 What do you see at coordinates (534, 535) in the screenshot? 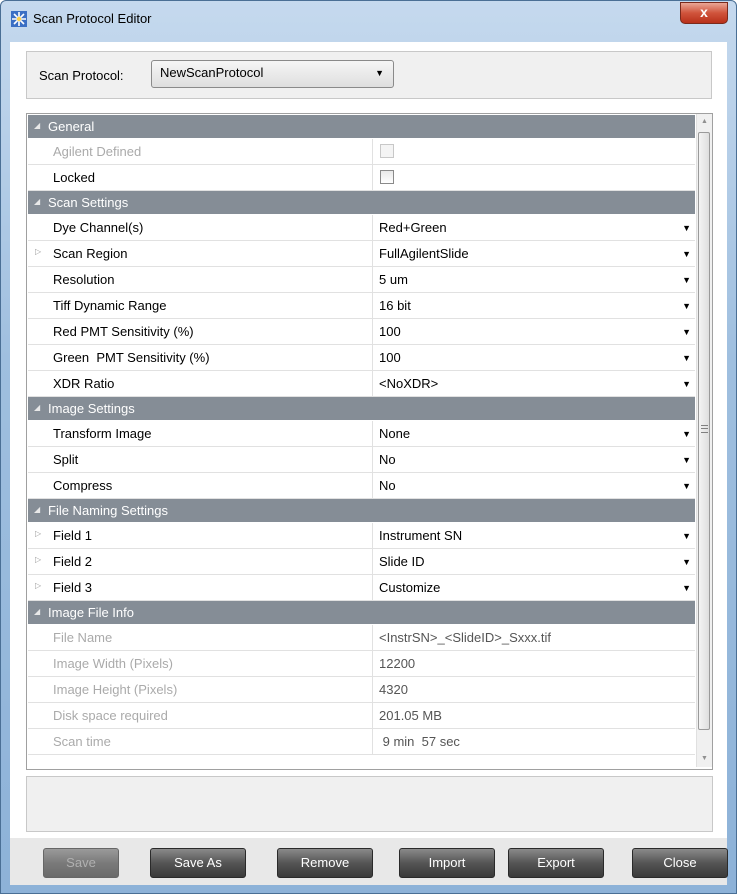
I see `field-1-dropdown: Instrument SN ▼` at bounding box center [534, 535].